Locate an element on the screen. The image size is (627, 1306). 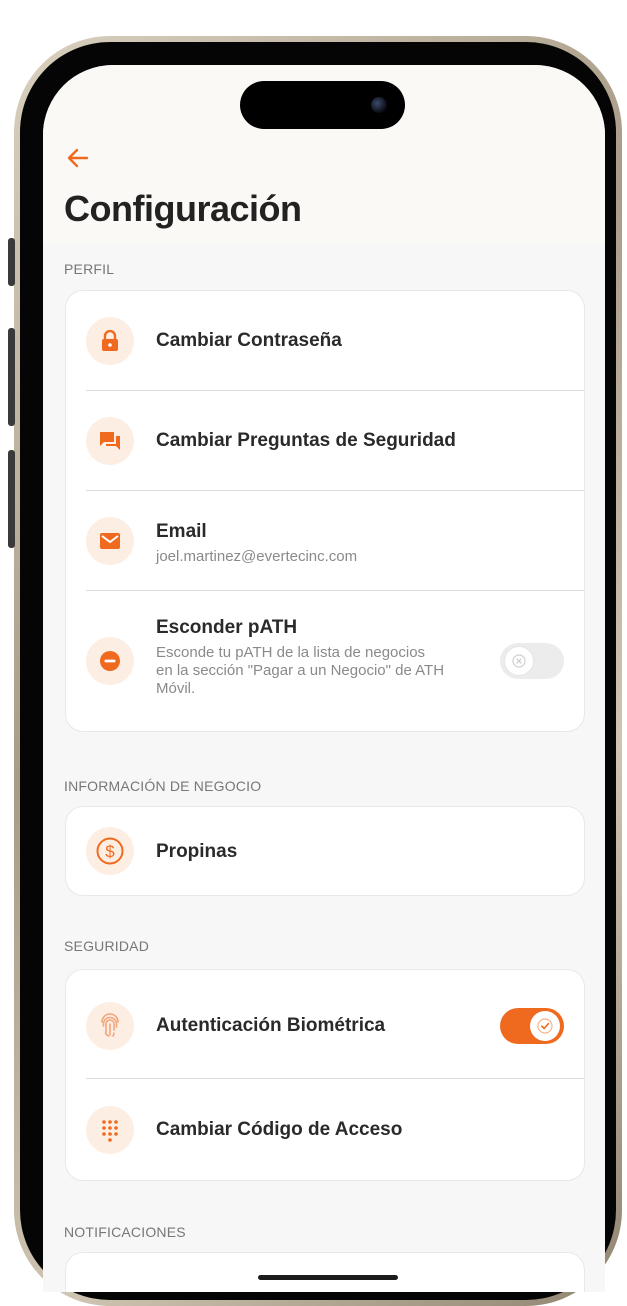
page-title: Configuración is located at coordinates (183, 208).